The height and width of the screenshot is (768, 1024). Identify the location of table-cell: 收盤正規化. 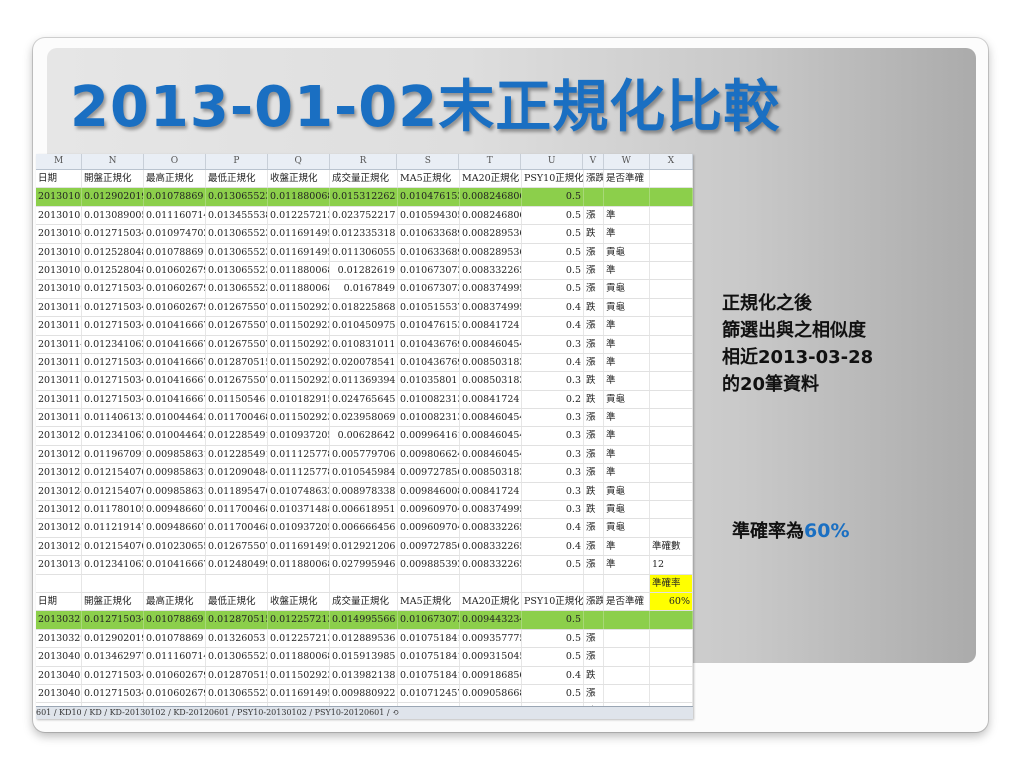
(299, 601).